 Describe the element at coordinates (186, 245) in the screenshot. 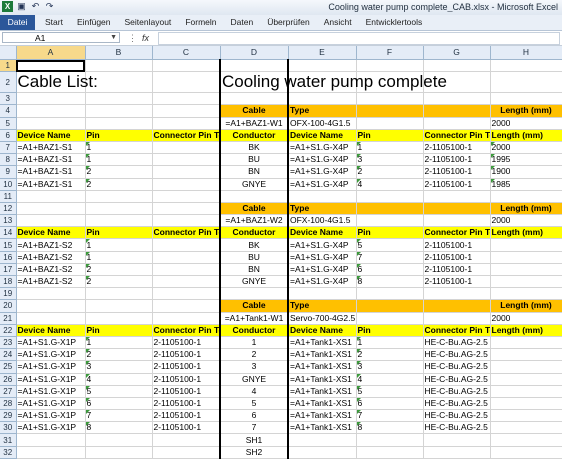

I see `cell-C15` at that location.